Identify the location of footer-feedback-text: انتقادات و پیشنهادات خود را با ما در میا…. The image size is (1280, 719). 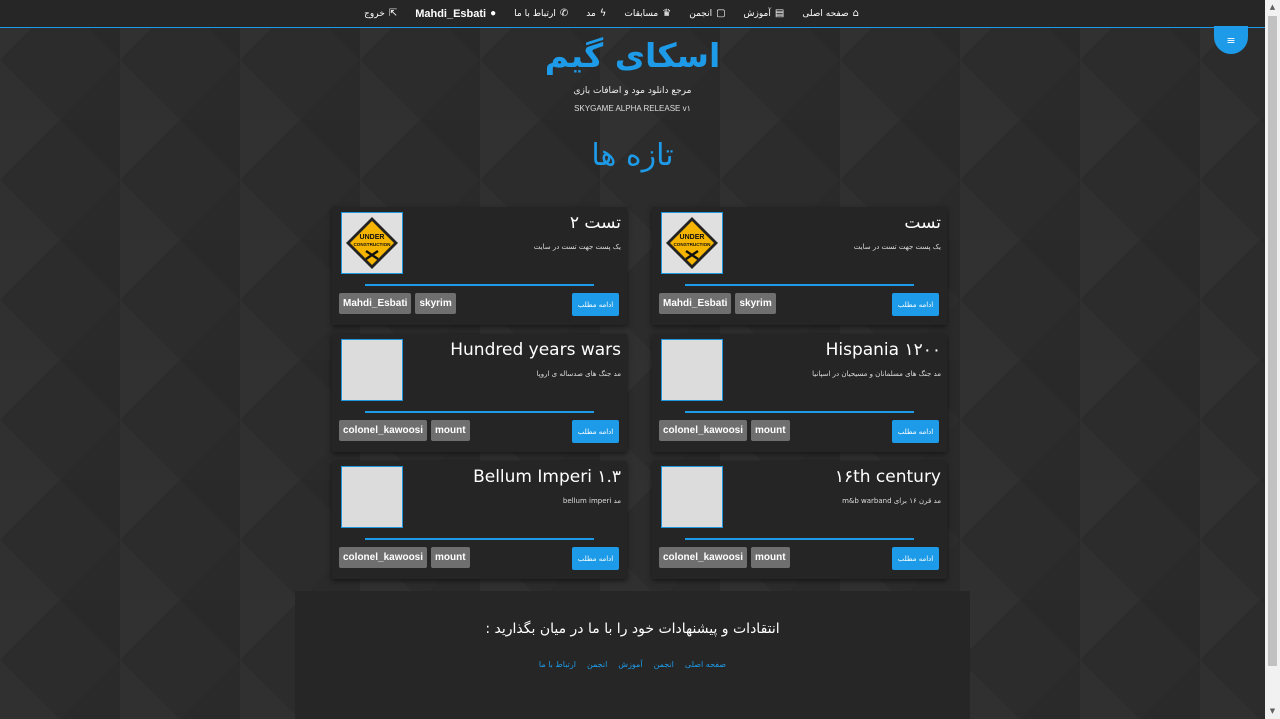
(632, 629).